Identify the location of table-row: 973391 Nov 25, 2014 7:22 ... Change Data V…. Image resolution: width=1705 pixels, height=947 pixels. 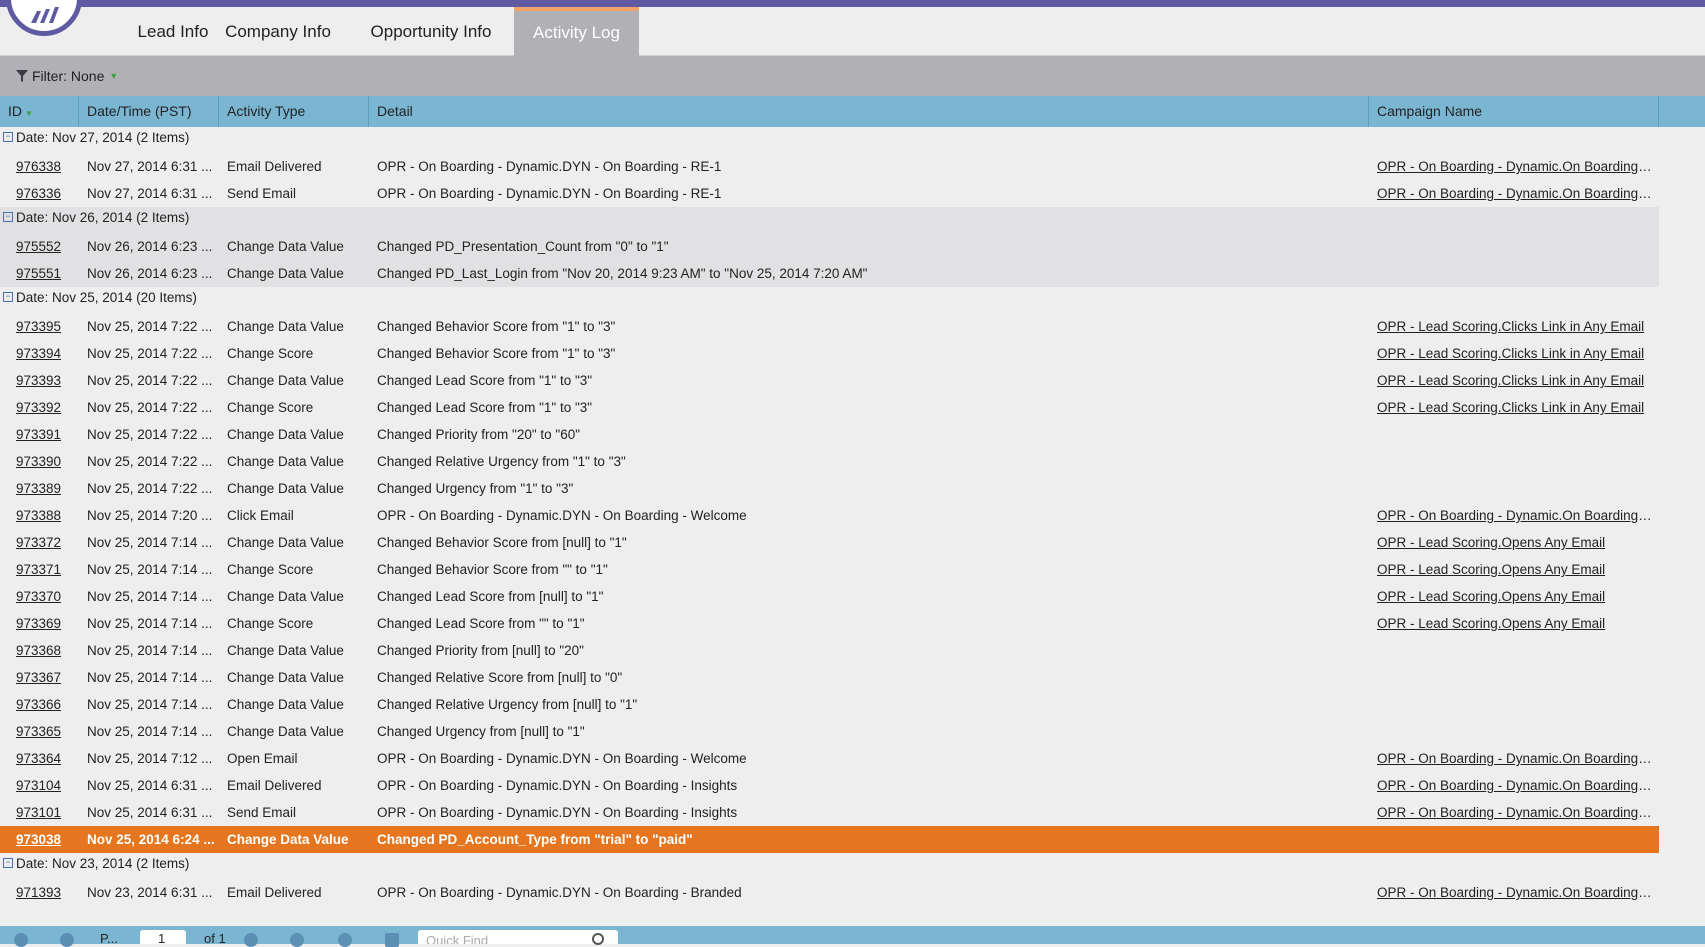
(829, 434).